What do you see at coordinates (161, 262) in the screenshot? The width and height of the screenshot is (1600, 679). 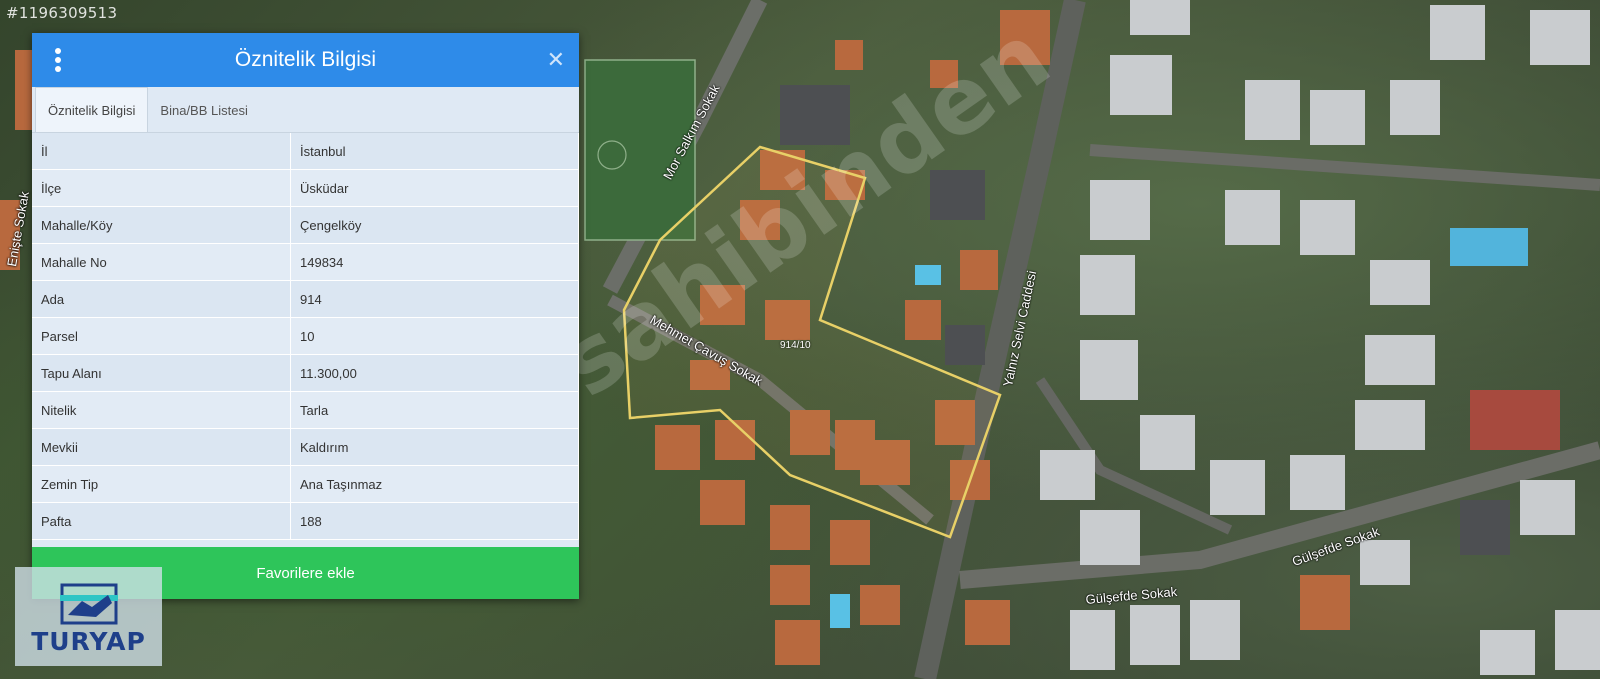 I see `attribute-key: Mahalle No` at bounding box center [161, 262].